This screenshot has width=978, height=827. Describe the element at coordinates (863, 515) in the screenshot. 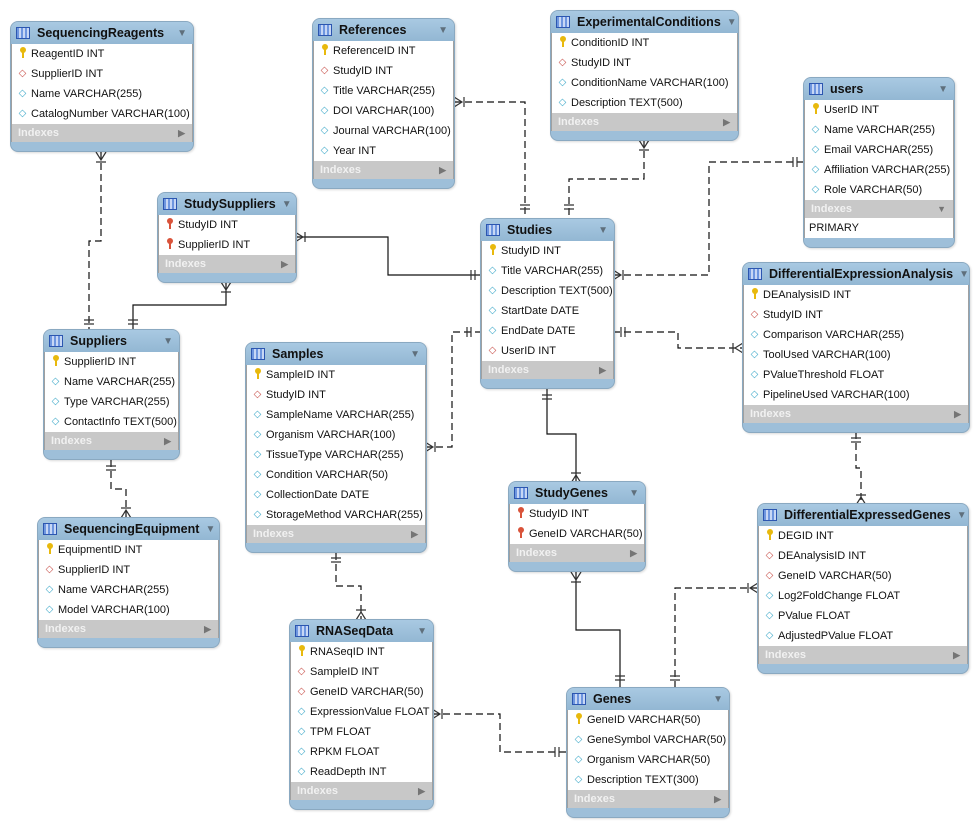

I see `table-header: DifferentialExpressedGenes ▼` at that location.